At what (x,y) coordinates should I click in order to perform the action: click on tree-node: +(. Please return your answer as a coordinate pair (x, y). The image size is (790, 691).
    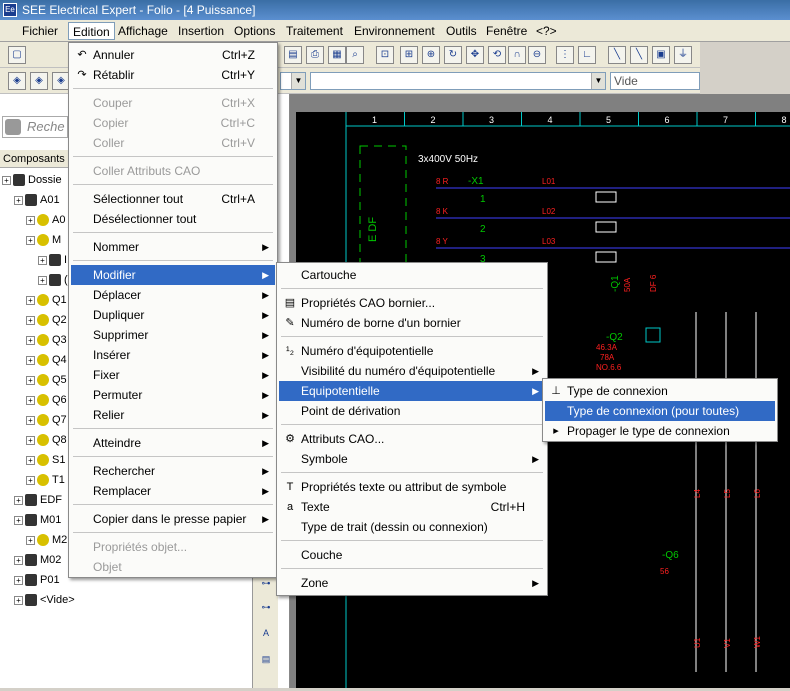
    Looking at the image, I should click on (53, 280).